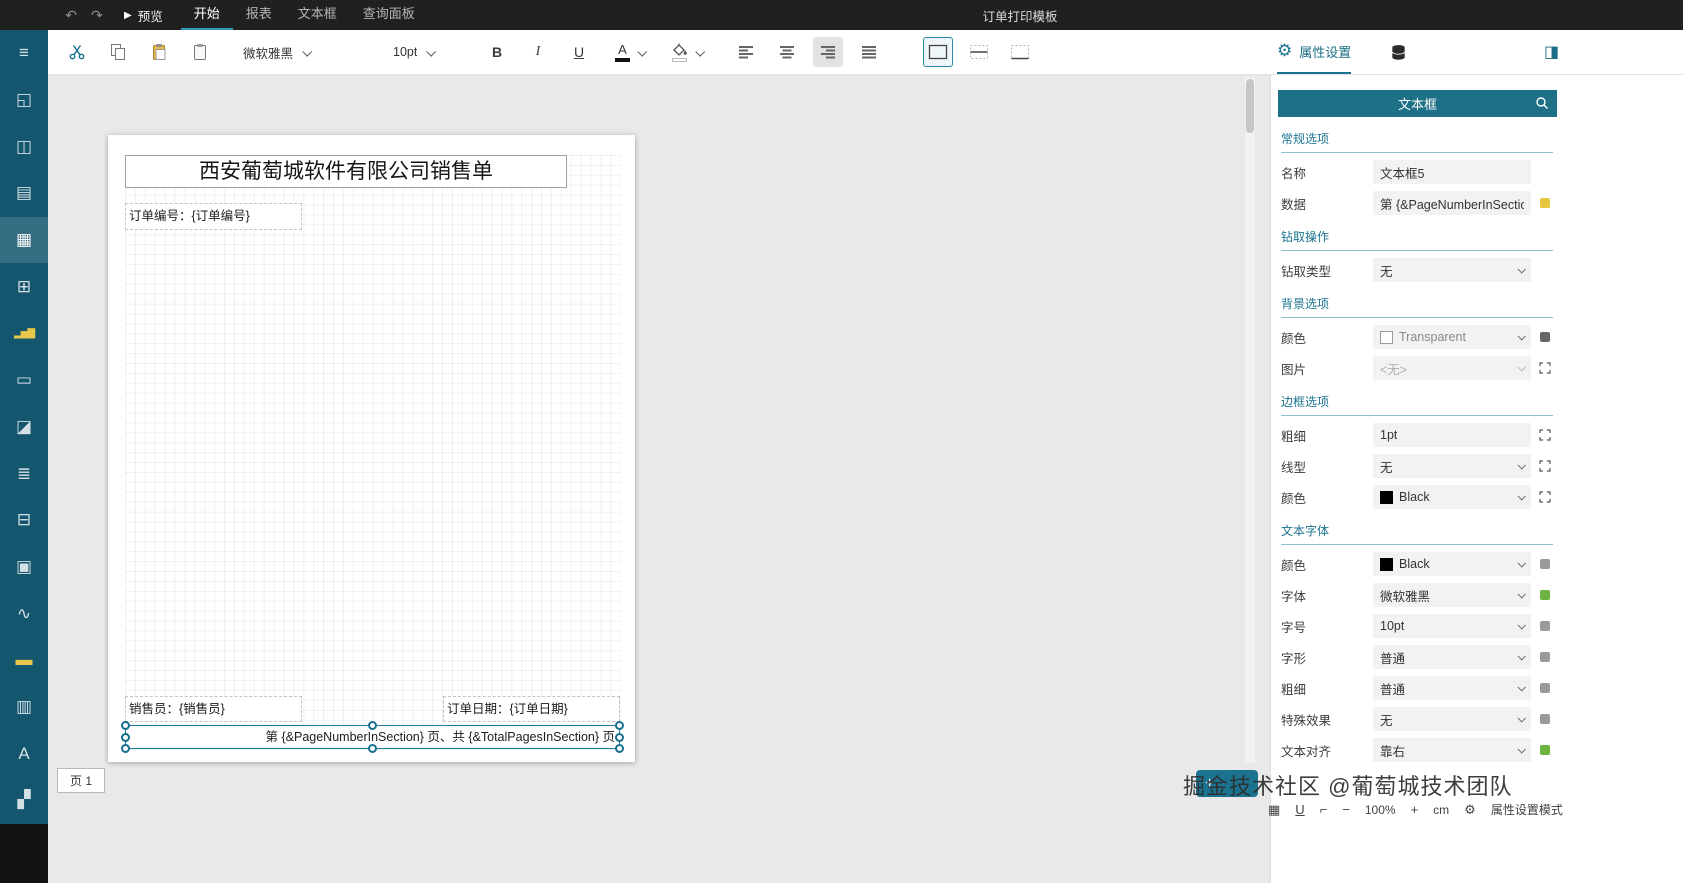  What do you see at coordinates (497, 52) in the screenshot?
I see `bold-button: B` at bounding box center [497, 52].